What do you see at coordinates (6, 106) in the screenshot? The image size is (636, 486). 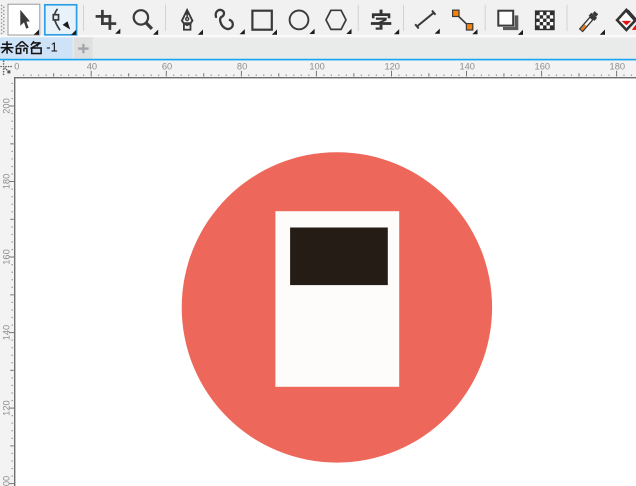 I see `svg-text: 200` at bounding box center [6, 106].